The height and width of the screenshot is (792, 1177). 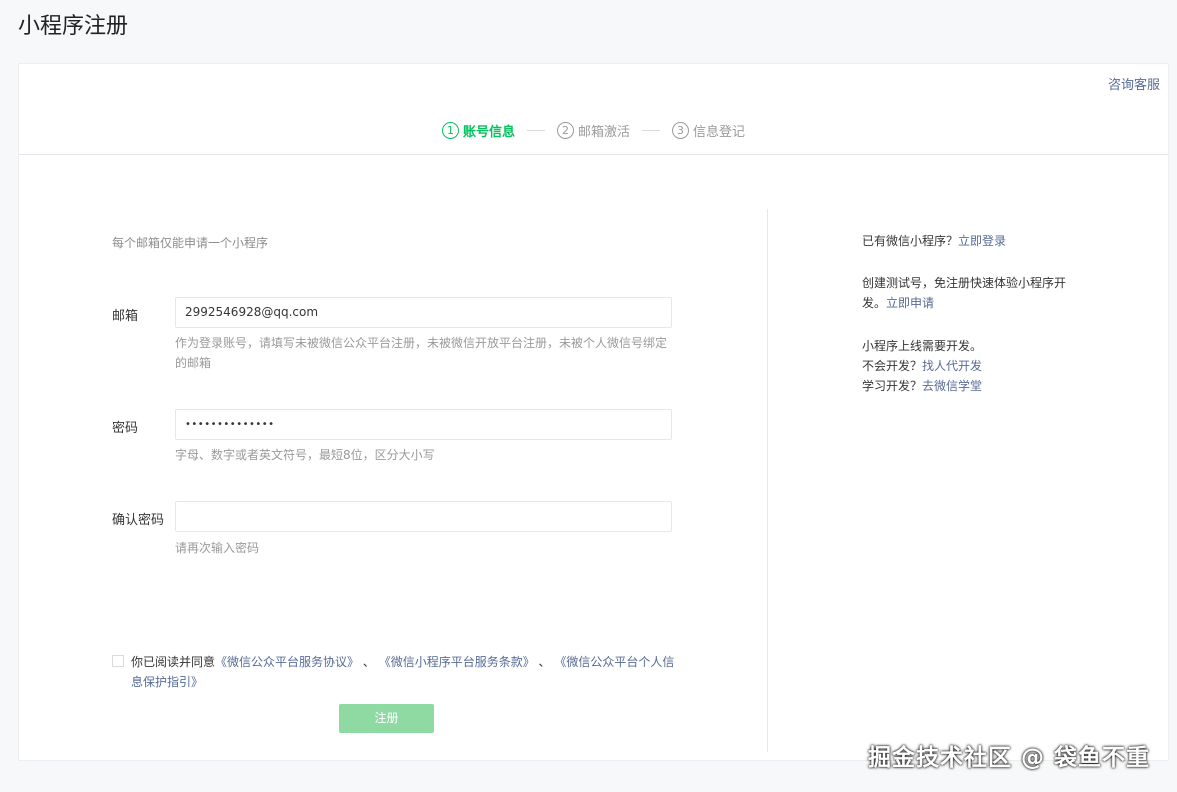 I want to click on login-link: 立即登录, so click(x=982, y=241).